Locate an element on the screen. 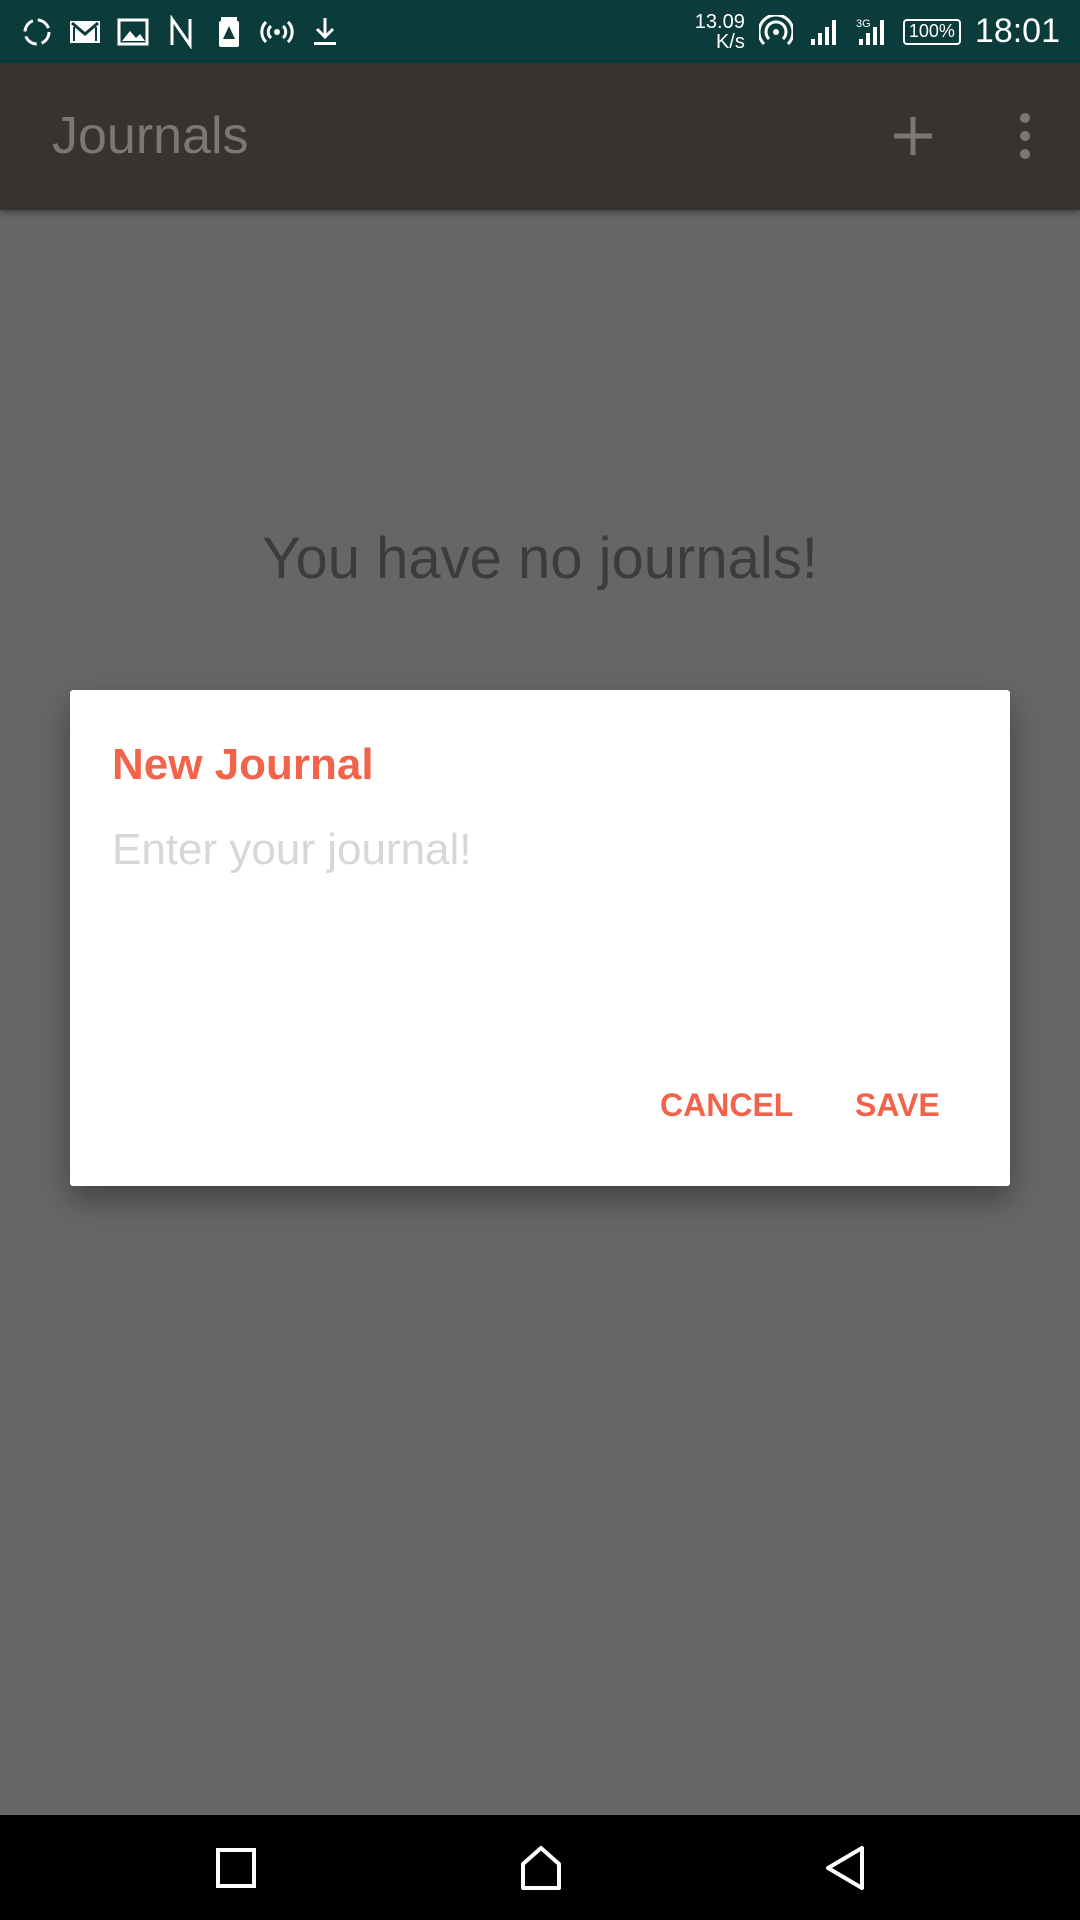 The image size is (1080, 1920). cancel-button: CANCEL is located at coordinates (726, 1105).